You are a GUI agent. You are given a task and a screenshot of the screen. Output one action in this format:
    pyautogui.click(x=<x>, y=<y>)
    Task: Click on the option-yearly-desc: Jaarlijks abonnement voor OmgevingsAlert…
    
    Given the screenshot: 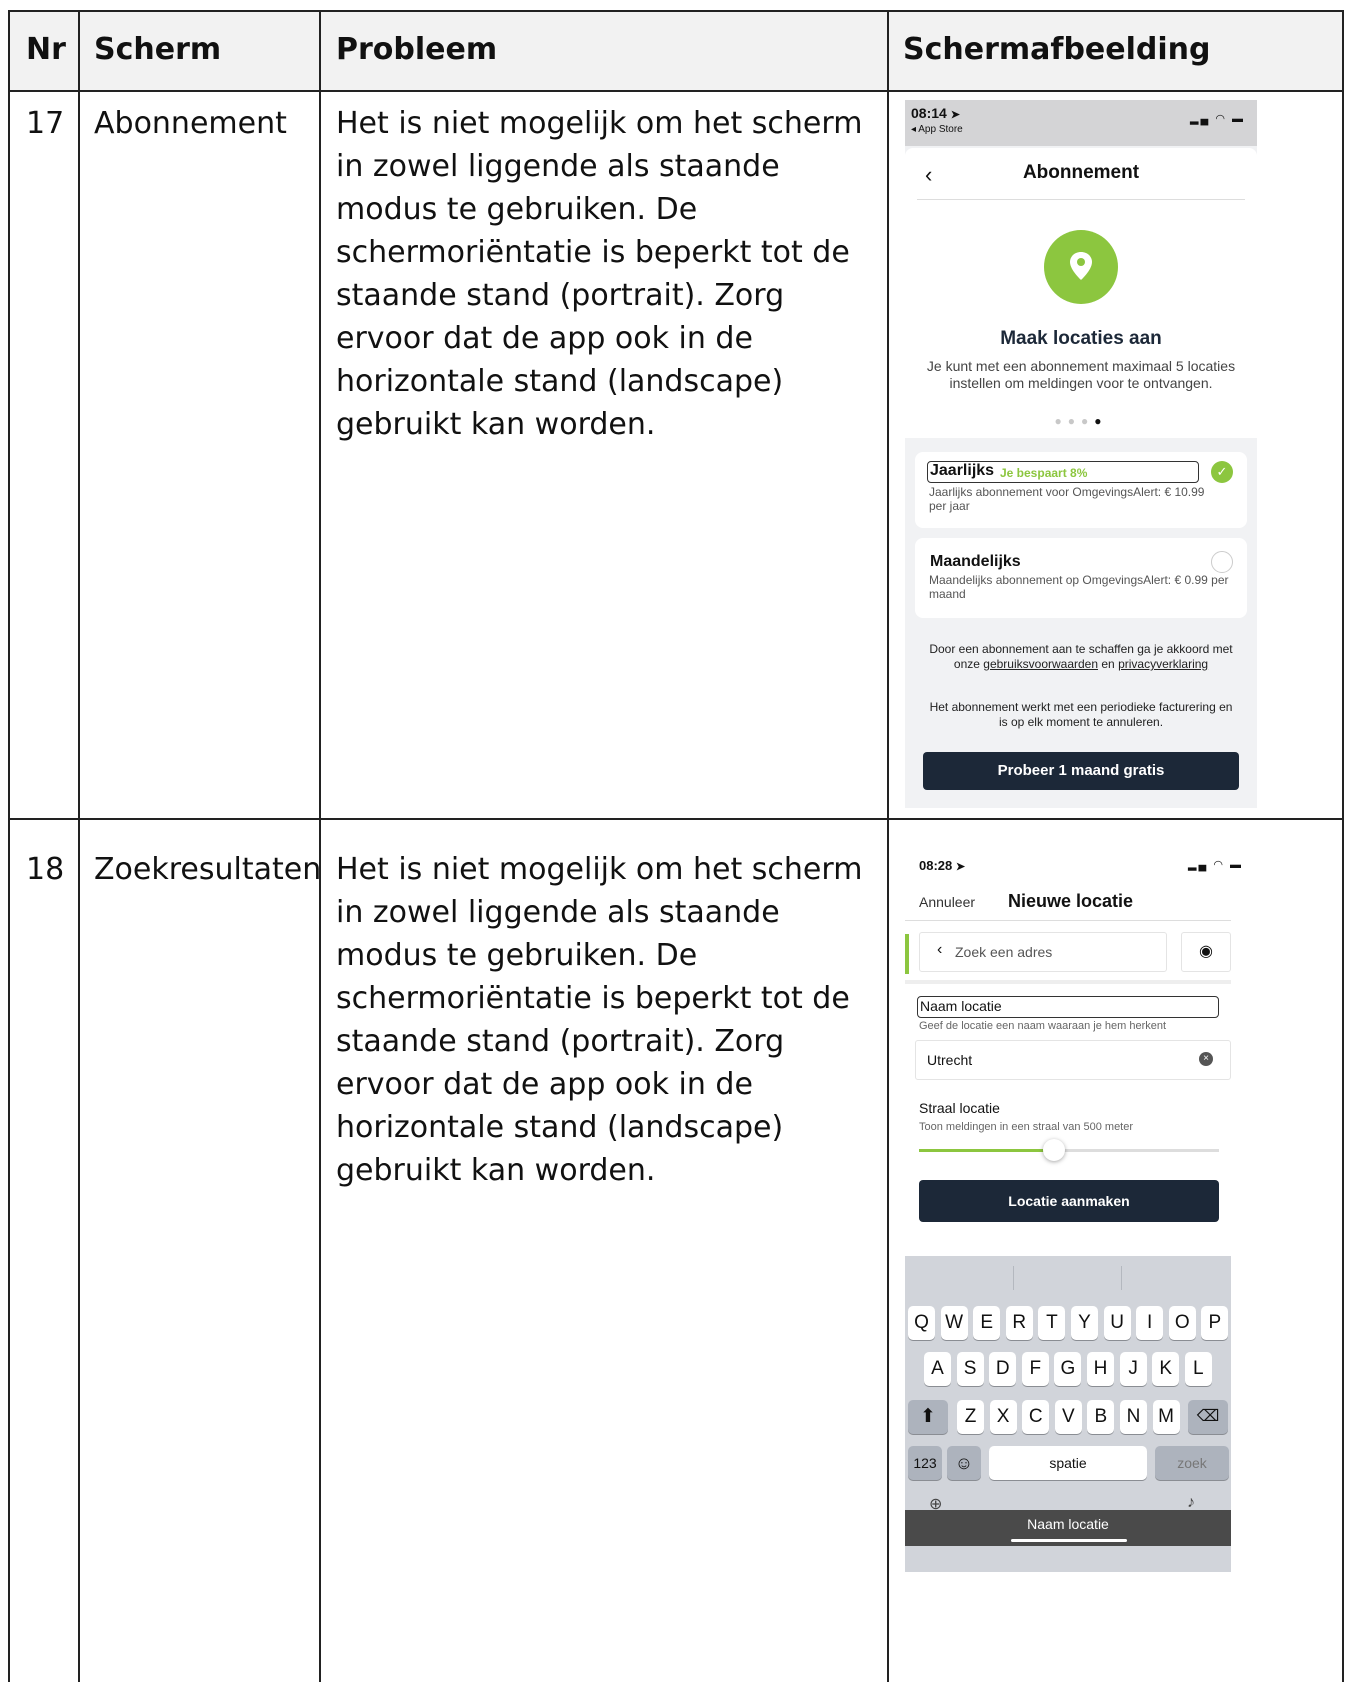 What is the action you would take?
    pyautogui.click(x=1067, y=499)
    